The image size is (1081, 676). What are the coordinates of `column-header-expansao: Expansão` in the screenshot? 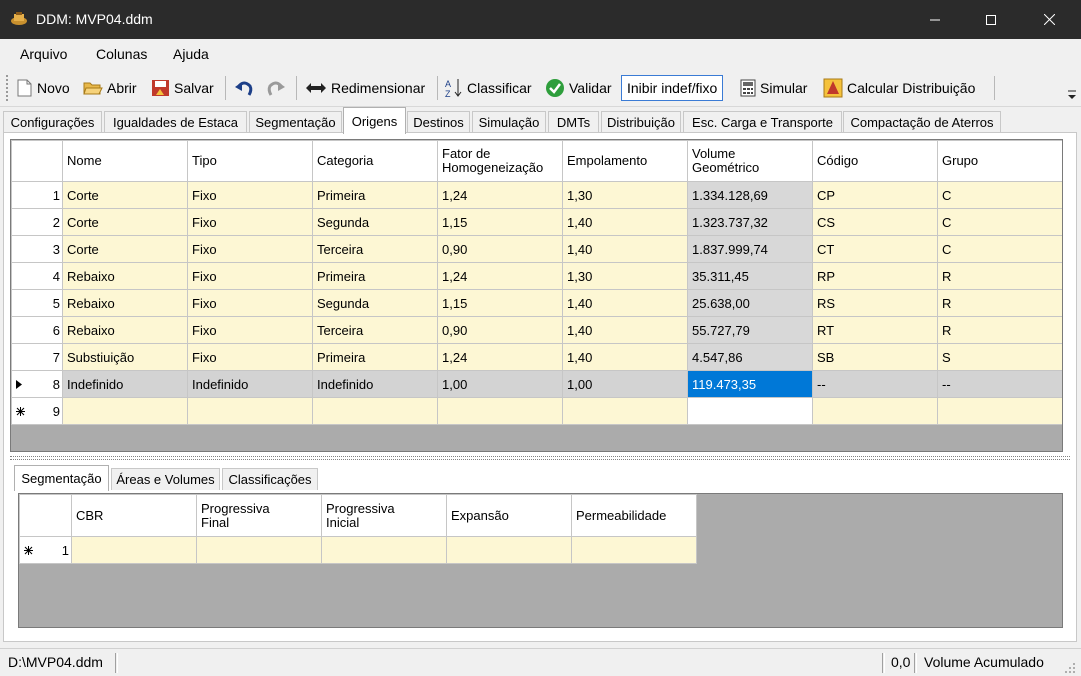 It's located at (509, 515).